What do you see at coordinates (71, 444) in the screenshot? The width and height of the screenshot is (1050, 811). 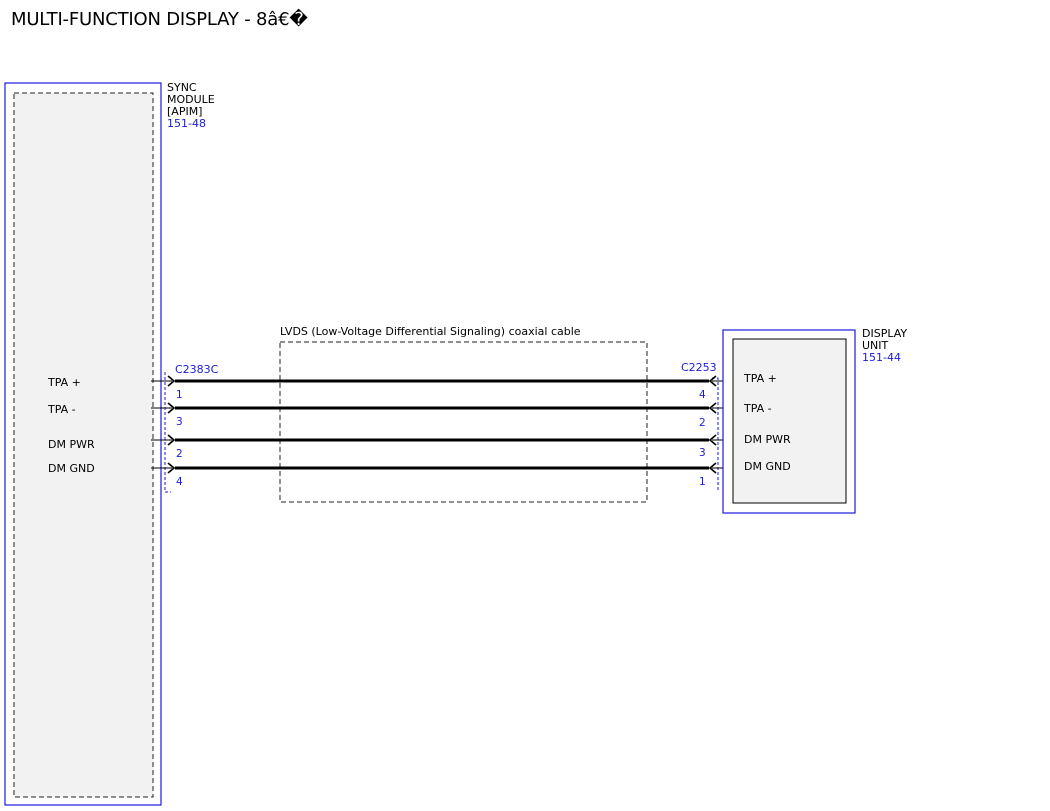 I see `sync-signal-dm-pwr: DM PWR` at bounding box center [71, 444].